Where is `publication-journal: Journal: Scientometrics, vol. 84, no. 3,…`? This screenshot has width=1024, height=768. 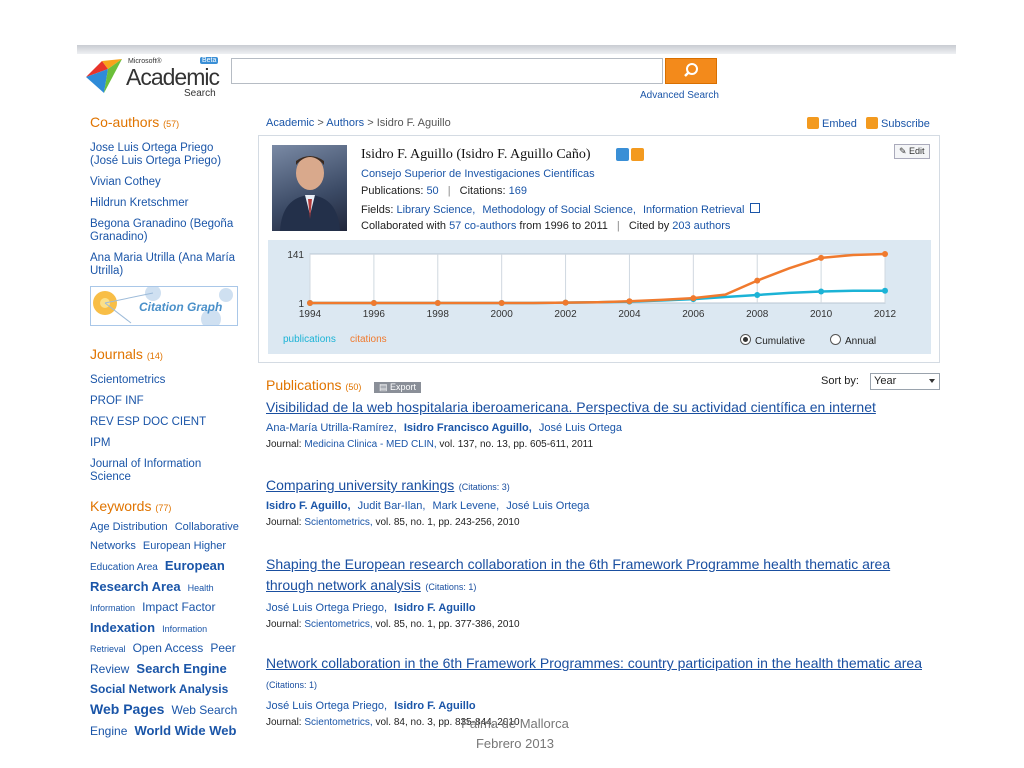
publication-journal: Journal: Scientometrics, vol. 84, no. 3,… is located at coordinates (601, 722).